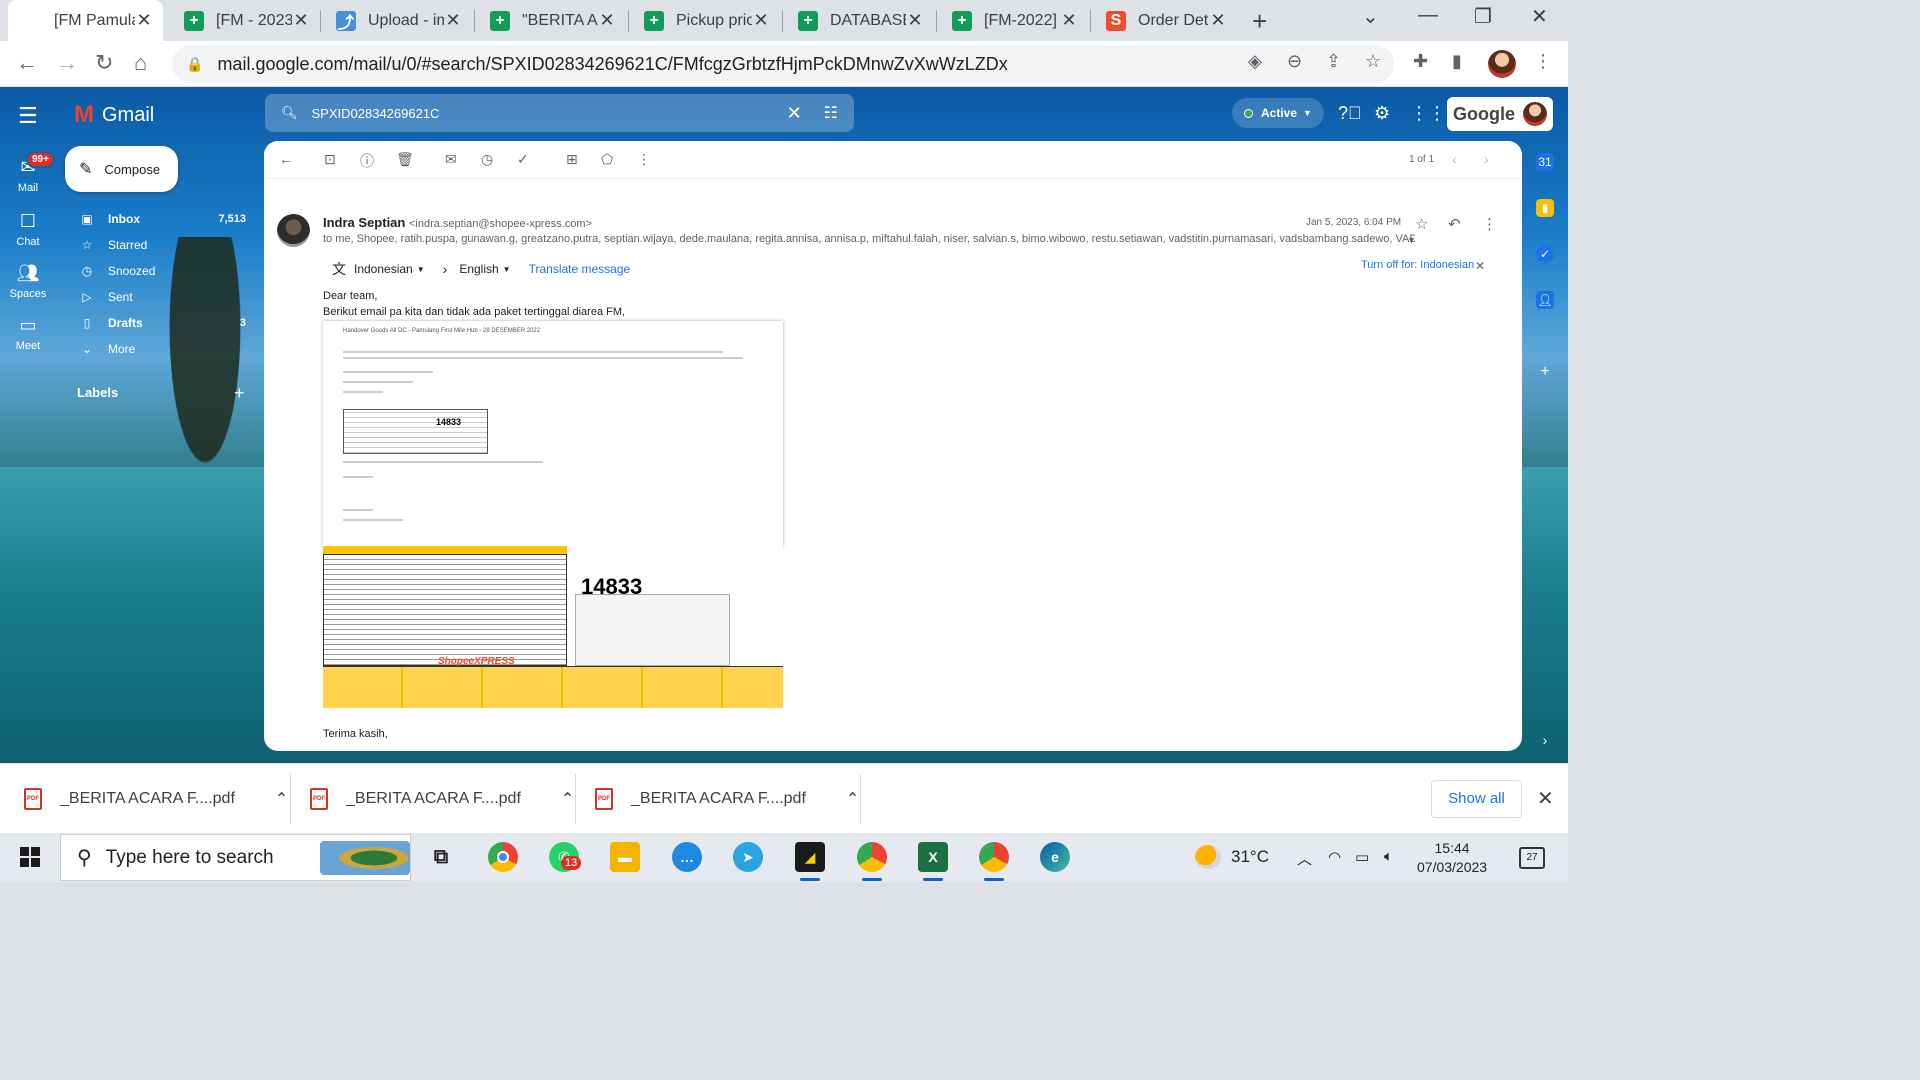 Image resolution: width=1920 pixels, height=1080 pixels. I want to click on eye-icon: ◈, so click(1255, 61).